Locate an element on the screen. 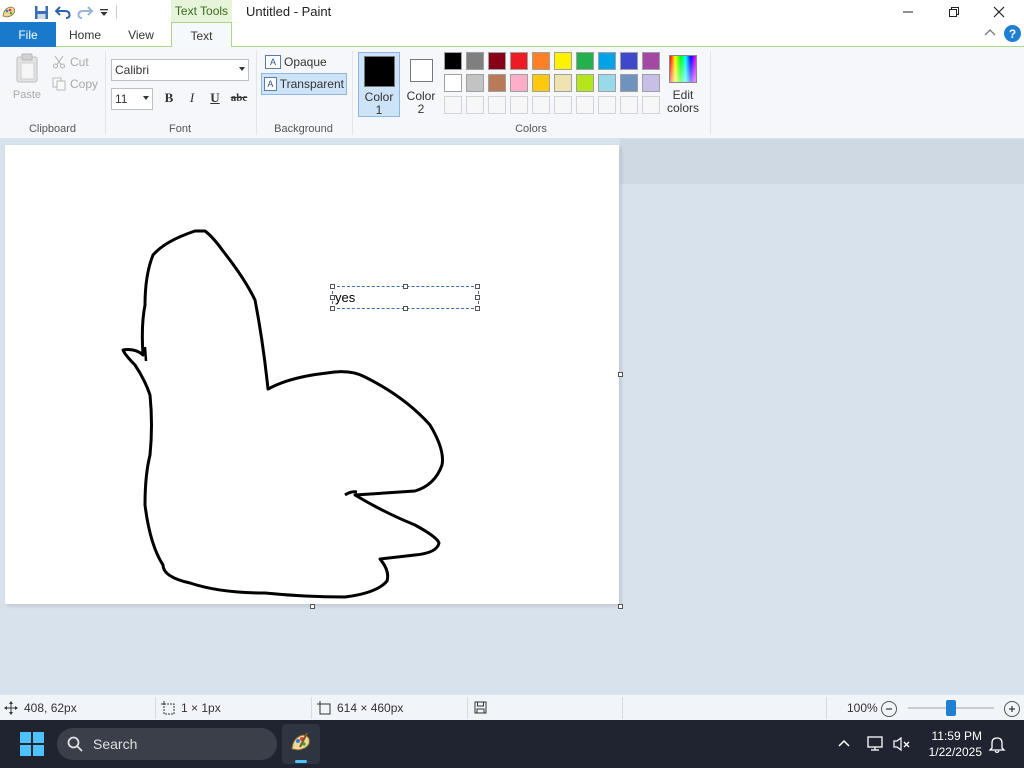 The height and width of the screenshot is (768, 1024). cut-button: Cut is located at coordinates (70, 62).